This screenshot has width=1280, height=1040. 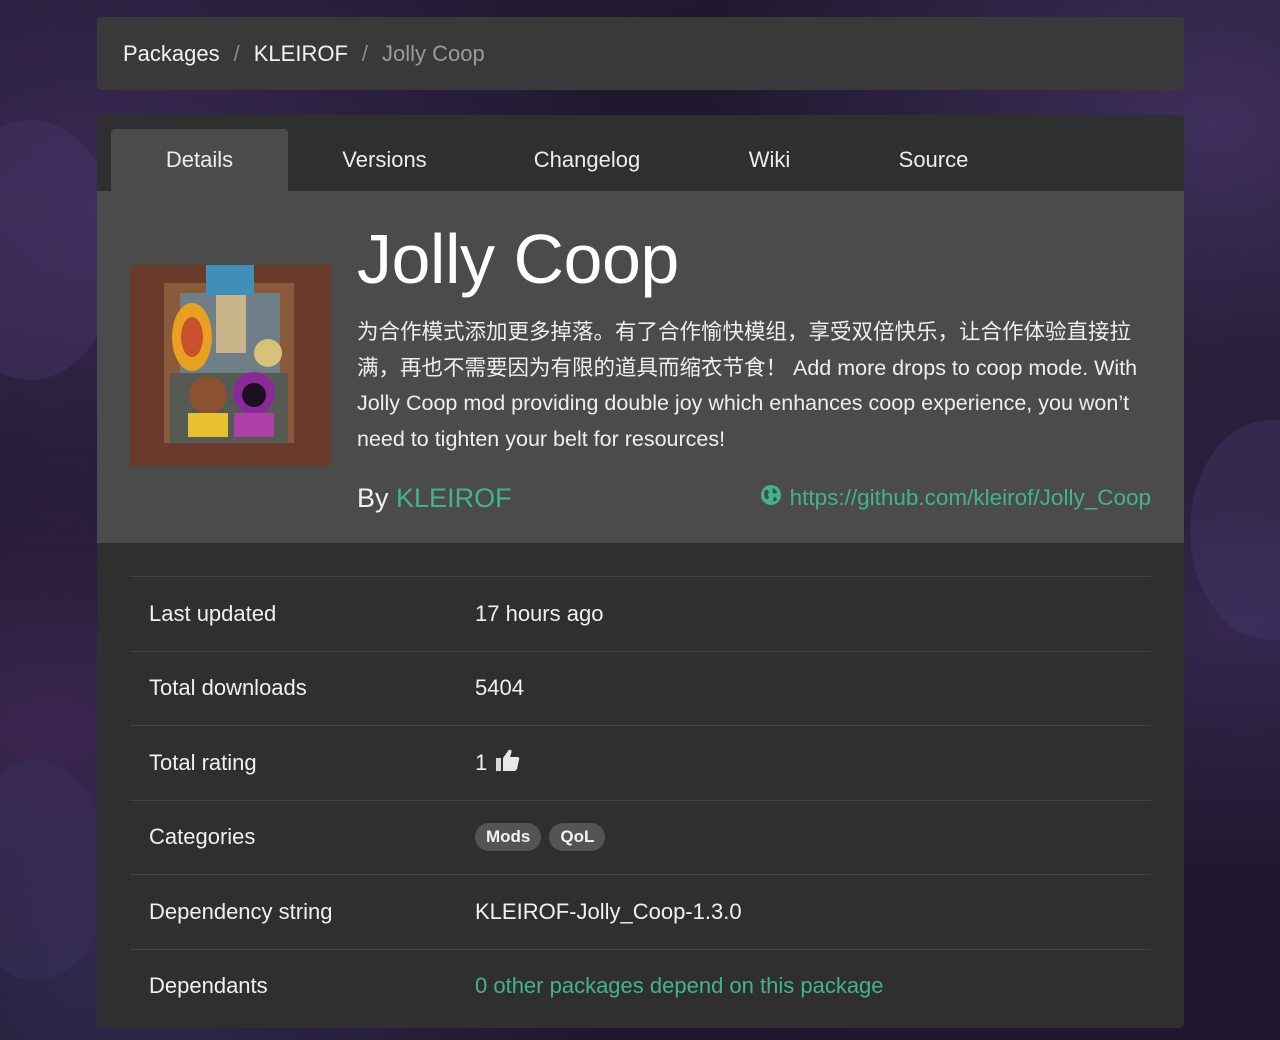 What do you see at coordinates (518, 259) in the screenshot?
I see `package-title: Jolly Coop` at bounding box center [518, 259].